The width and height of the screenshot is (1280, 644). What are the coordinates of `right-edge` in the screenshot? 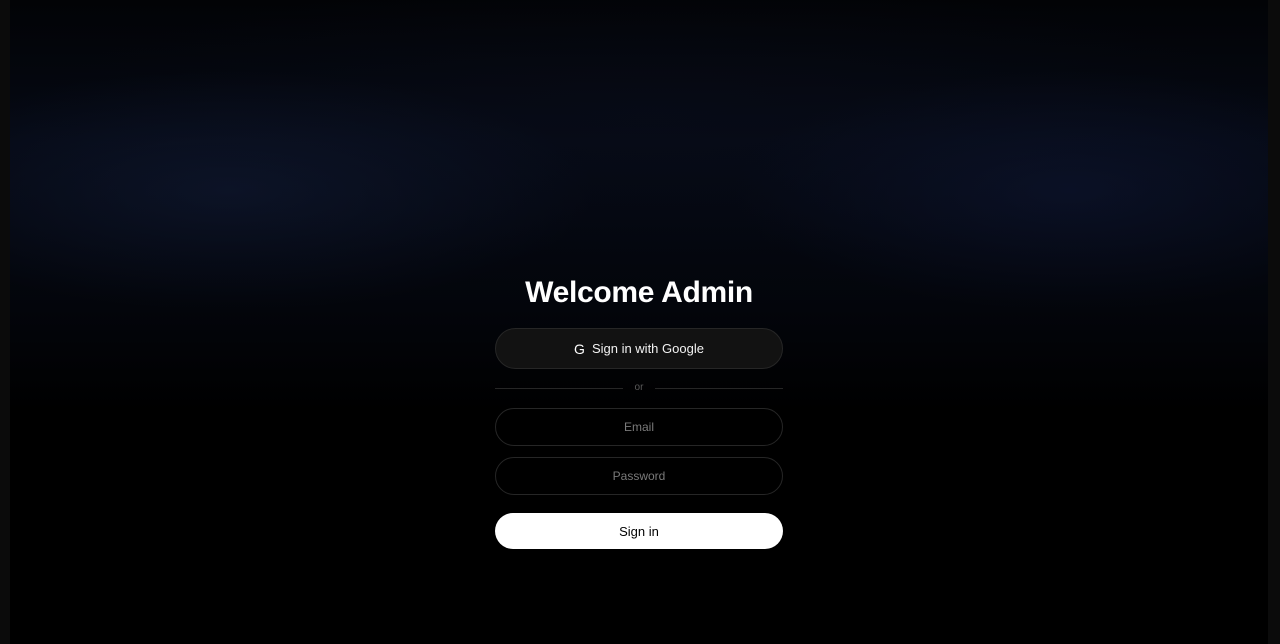 It's located at (1274, 322).